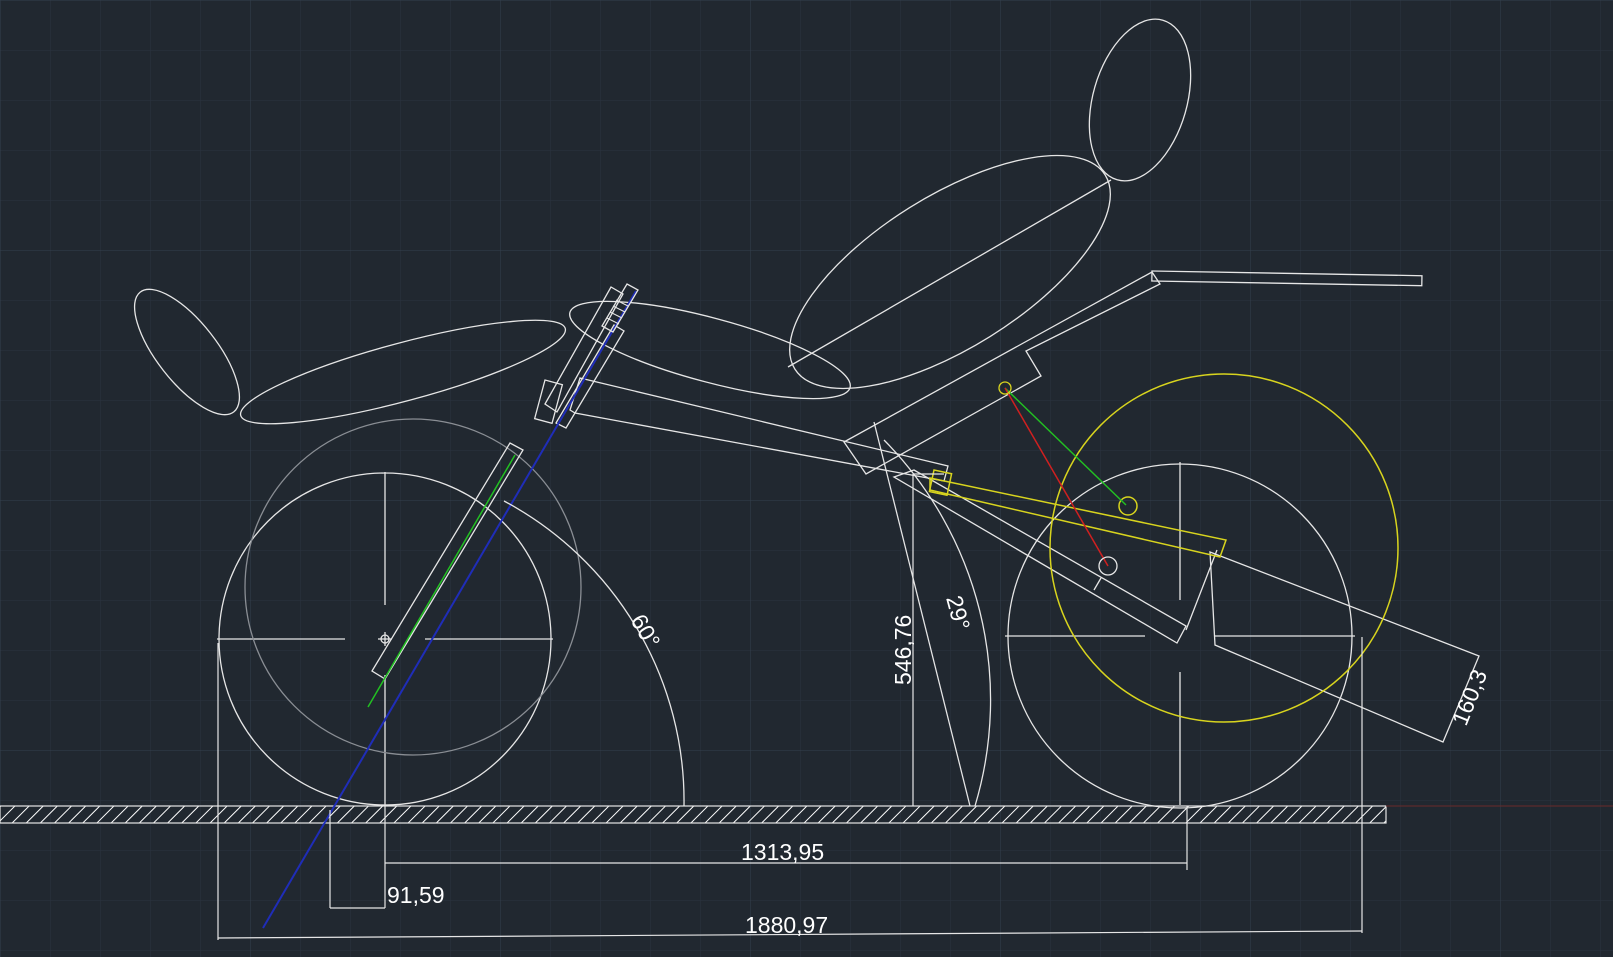 Image resolution: width=1613 pixels, height=957 pixels. What do you see at coordinates (782, 852) in the screenshot?
I see `wheelbase-dimension: 1313,95` at bounding box center [782, 852].